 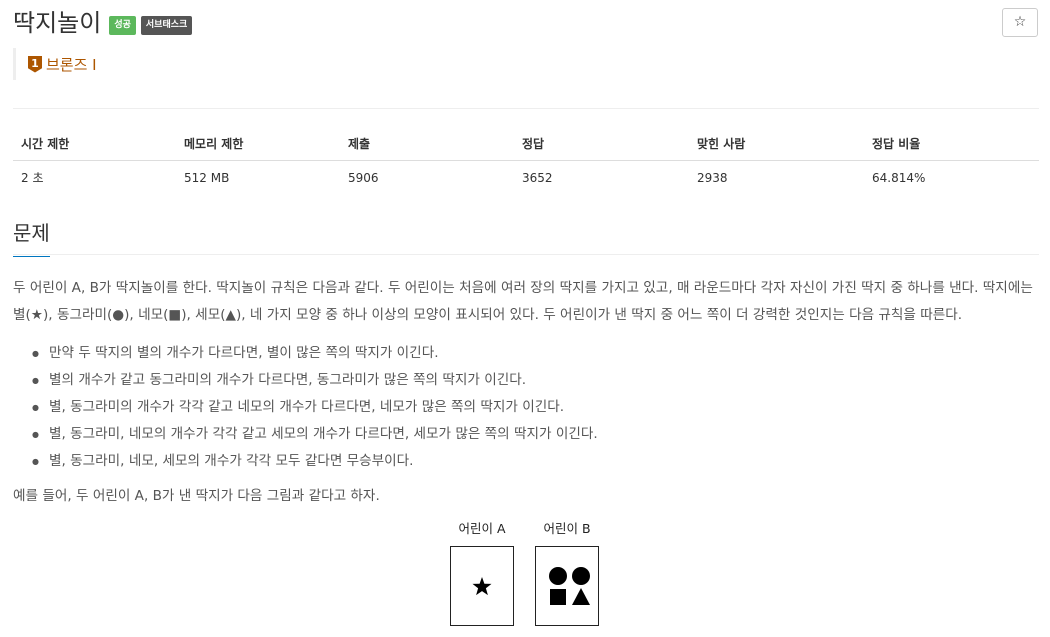 I want to click on time-limit-value: 2 초, so click(x=32, y=178).